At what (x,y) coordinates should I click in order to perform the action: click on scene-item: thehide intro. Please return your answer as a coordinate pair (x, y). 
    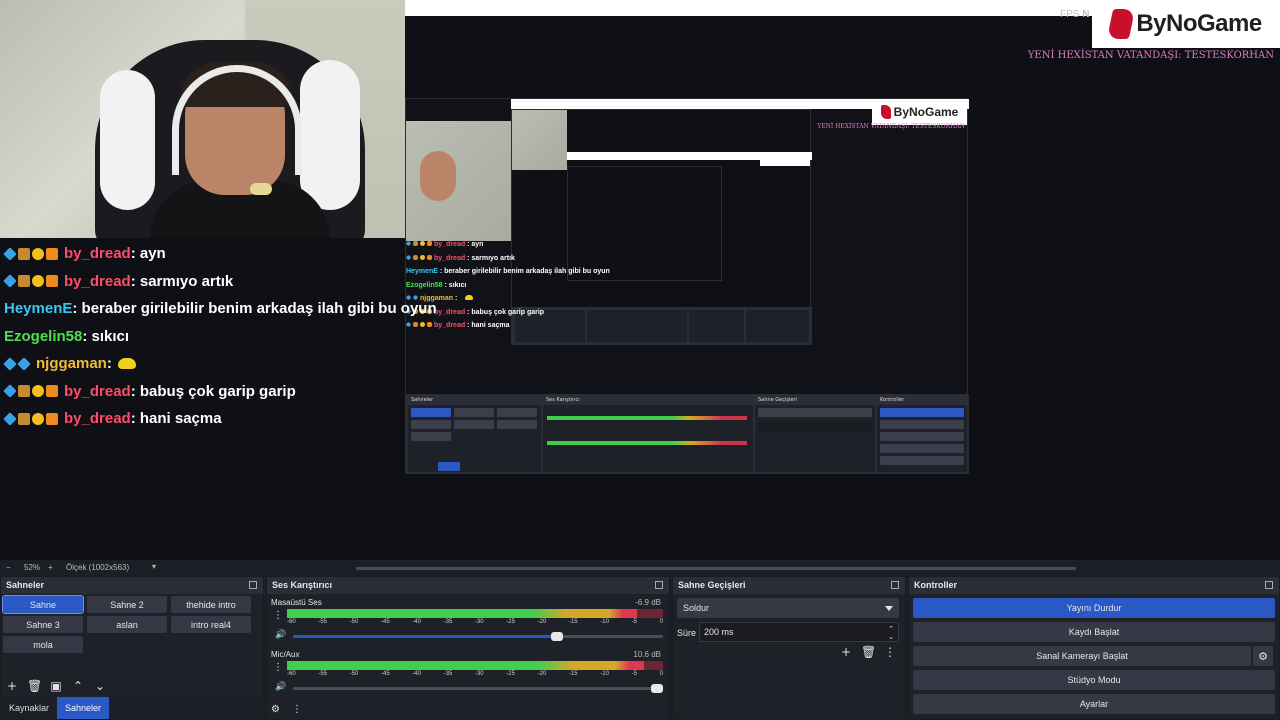
    Looking at the image, I should click on (211, 604).